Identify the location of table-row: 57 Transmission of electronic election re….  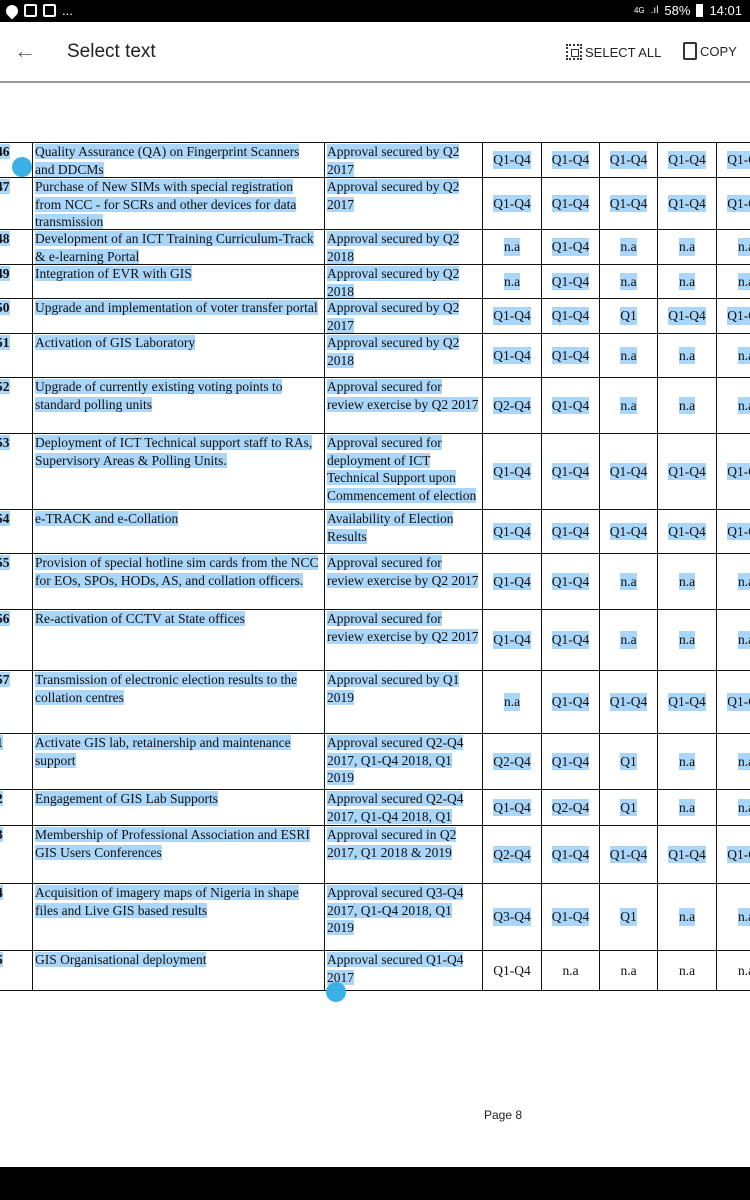
(375, 701).